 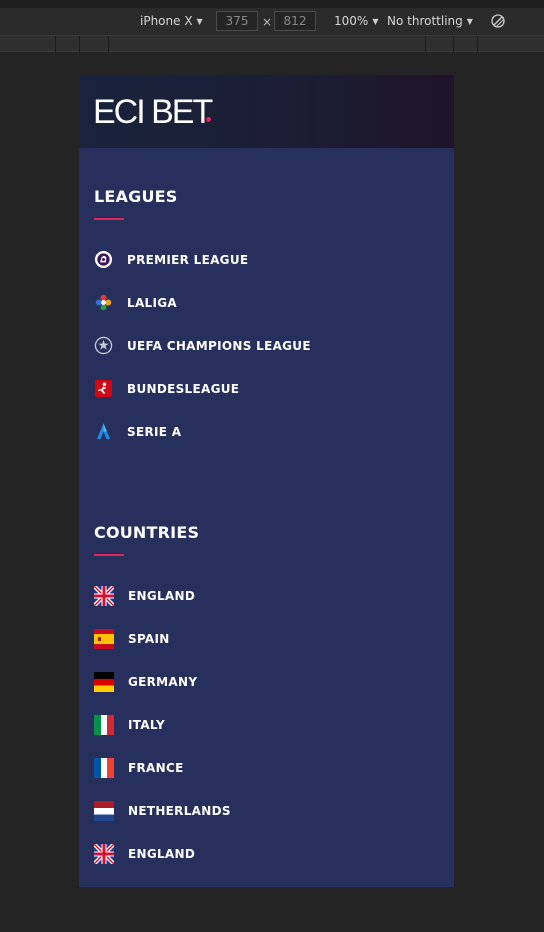 What do you see at coordinates (103, 388) in the screenshot?
I see `bundesliga-icon` at bounding box center [103, 388].